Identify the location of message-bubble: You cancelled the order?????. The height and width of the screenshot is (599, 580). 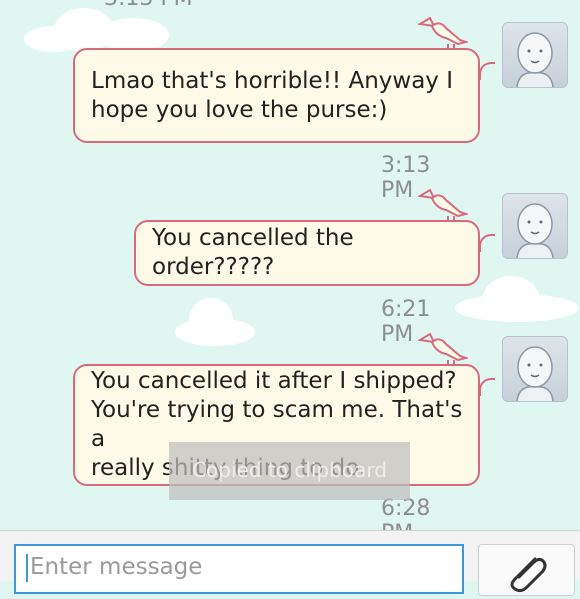
(307, 253).